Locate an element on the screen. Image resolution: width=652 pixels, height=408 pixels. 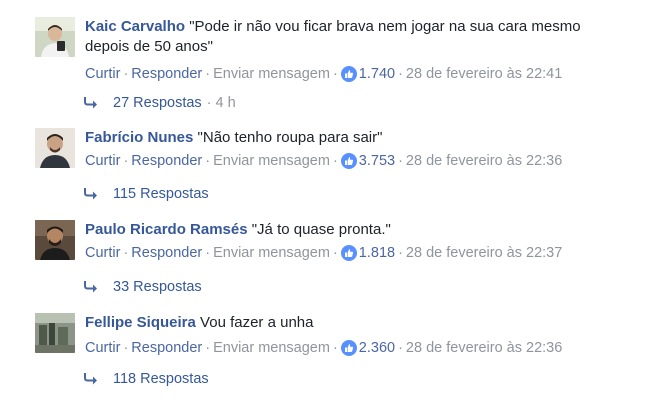
comment-text: Fellipe Siqueira Vou fazer a unha is located at coordinates (358, 323).